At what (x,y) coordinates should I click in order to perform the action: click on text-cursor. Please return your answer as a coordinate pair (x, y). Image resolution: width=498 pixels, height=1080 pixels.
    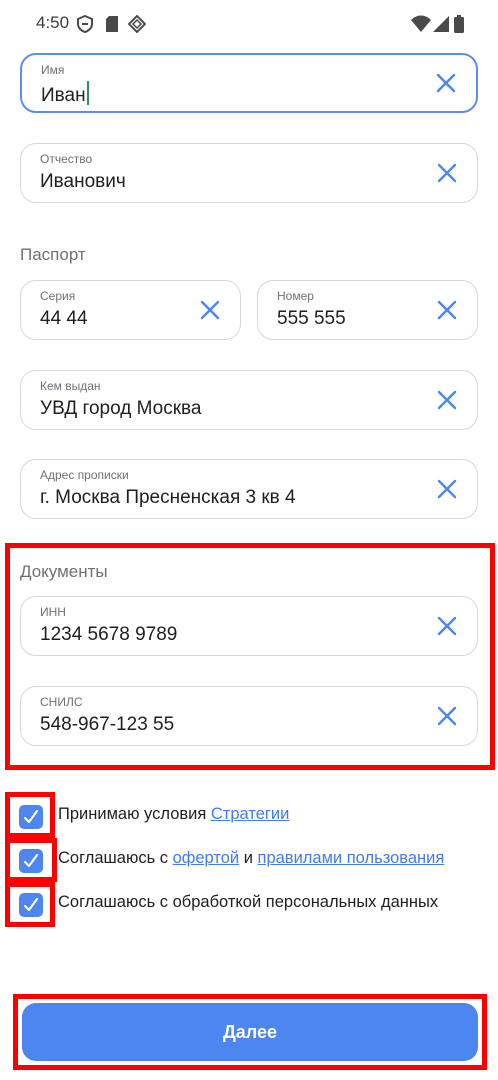
    Looking at the image, I should click on (87, 93).